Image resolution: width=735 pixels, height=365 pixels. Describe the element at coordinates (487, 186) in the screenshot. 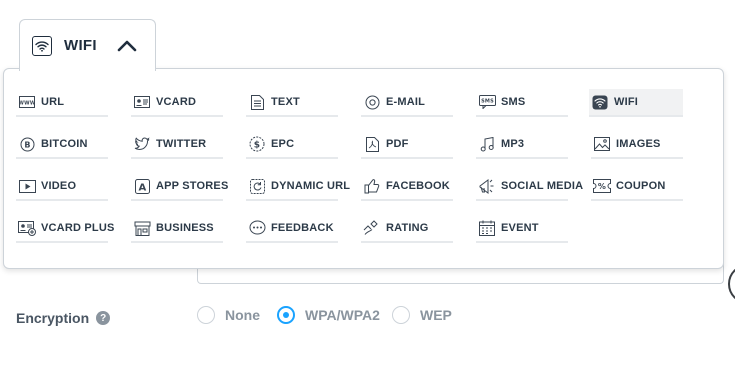

I see `megaphone-icon` at that location.